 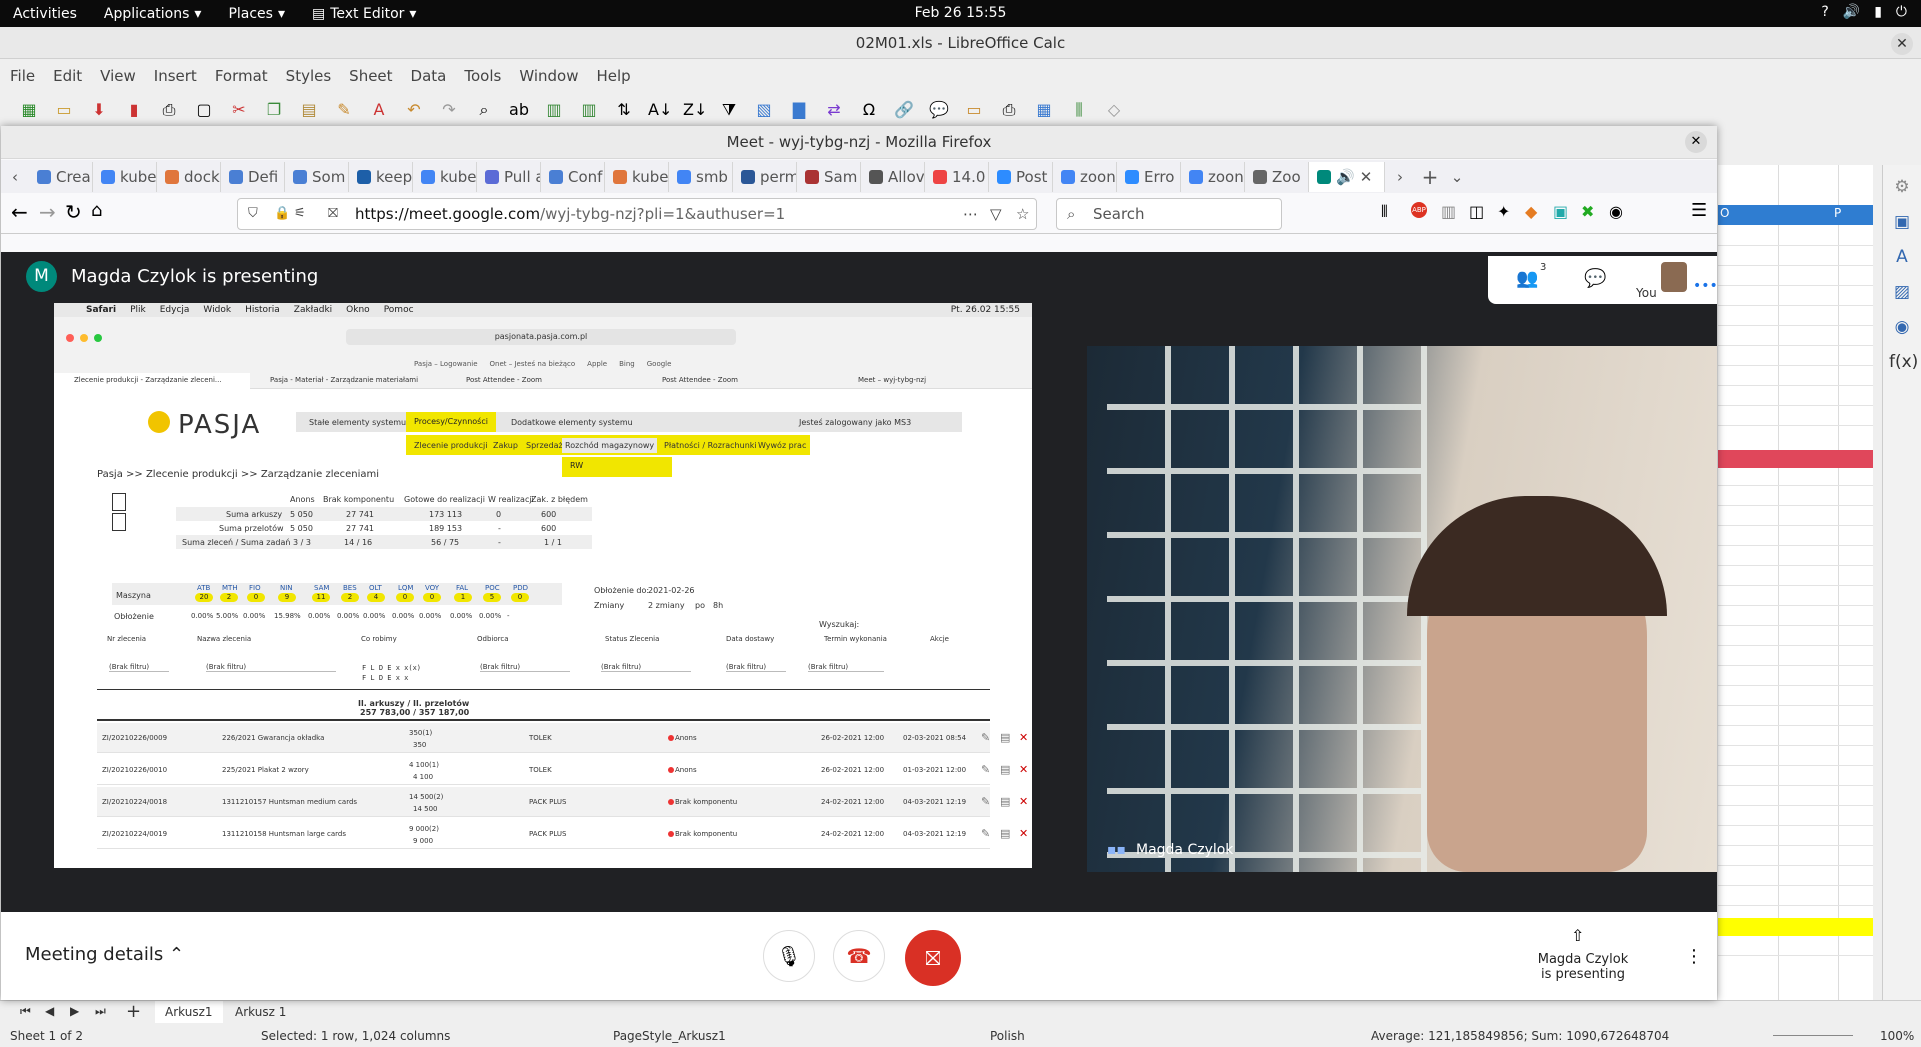 I want to click on adblock-icon: ABP, so click(x=1419, y=210).